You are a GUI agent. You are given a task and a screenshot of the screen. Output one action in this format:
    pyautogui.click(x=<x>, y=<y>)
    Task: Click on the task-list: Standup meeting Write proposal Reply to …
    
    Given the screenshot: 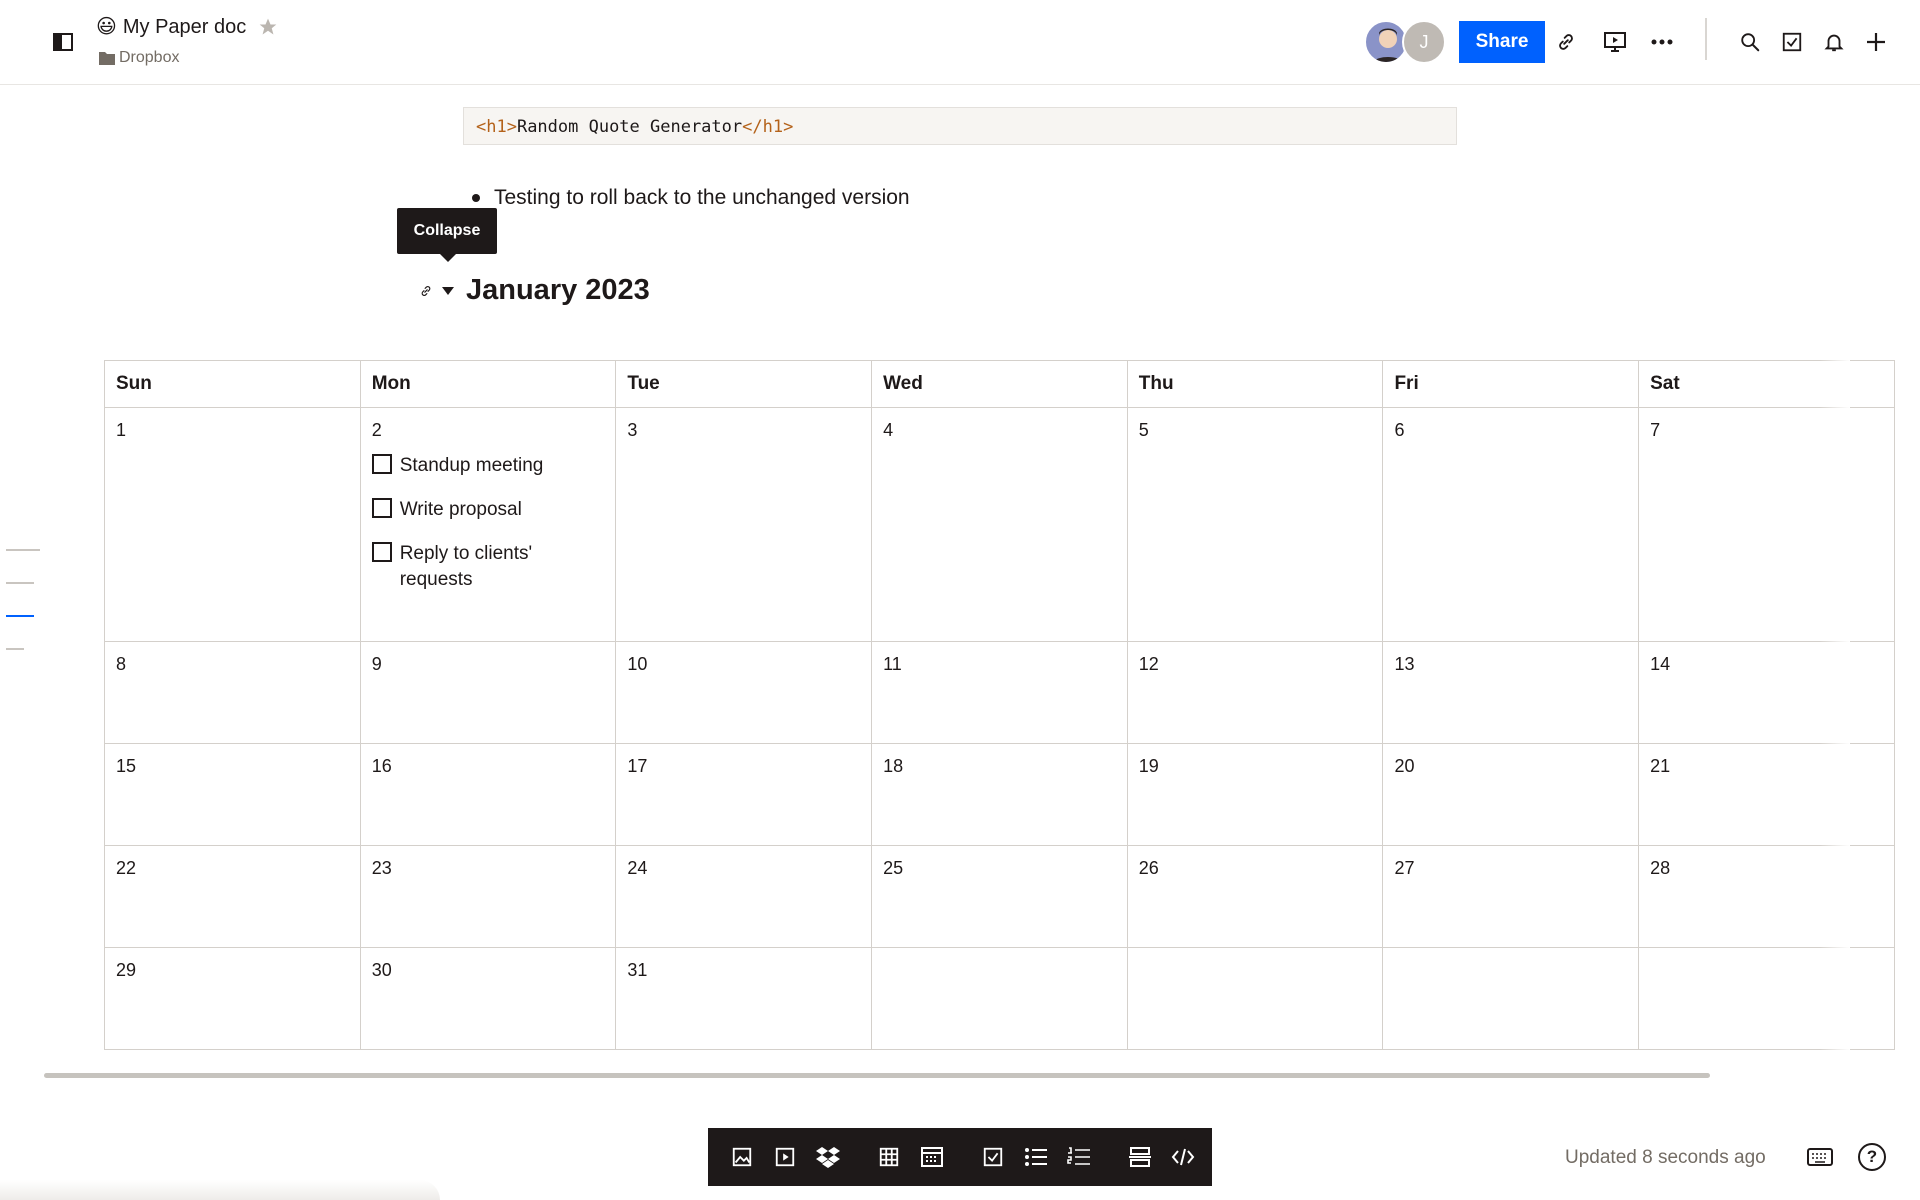 What is the action you would take?
    pyautogui.click(x=488, y=523)
    